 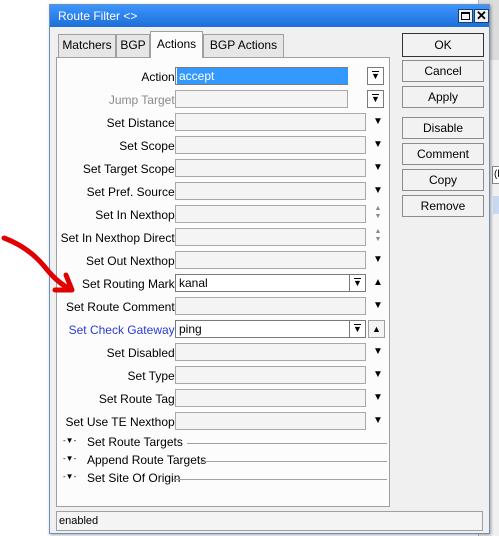 I want to click on set-scope-label: Set Scope:, so click(x=148, y=146).